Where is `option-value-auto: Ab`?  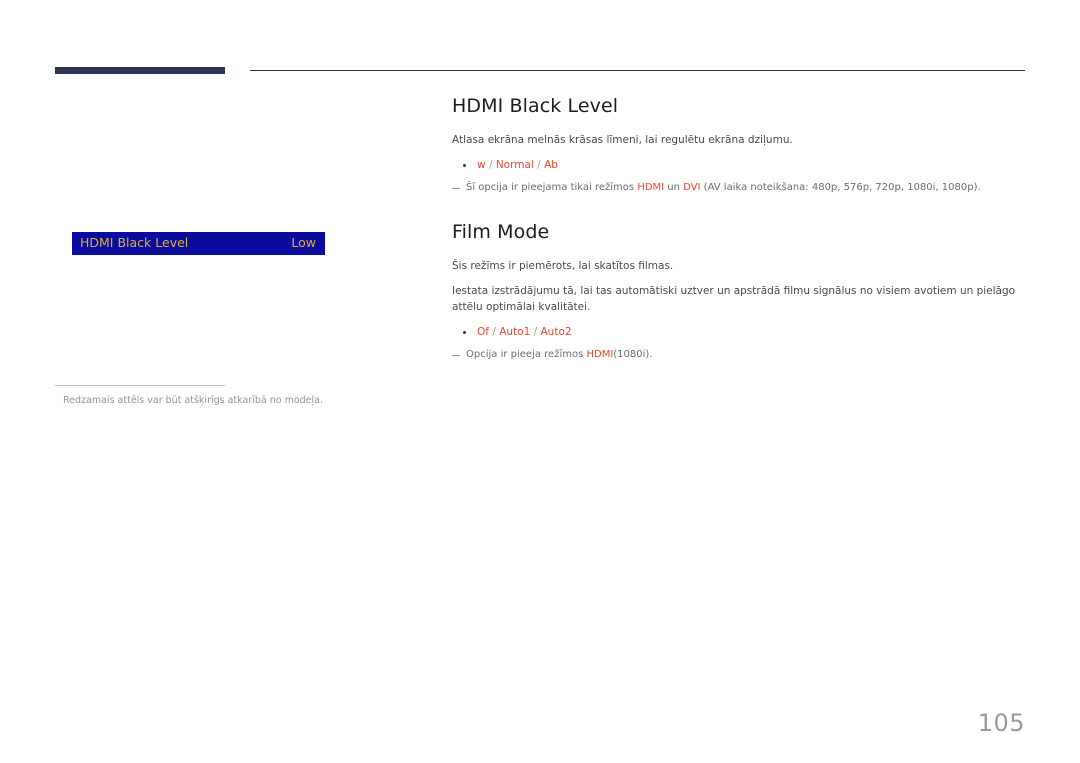
option-value-auto: Ab is located at coordinates (551, 165).